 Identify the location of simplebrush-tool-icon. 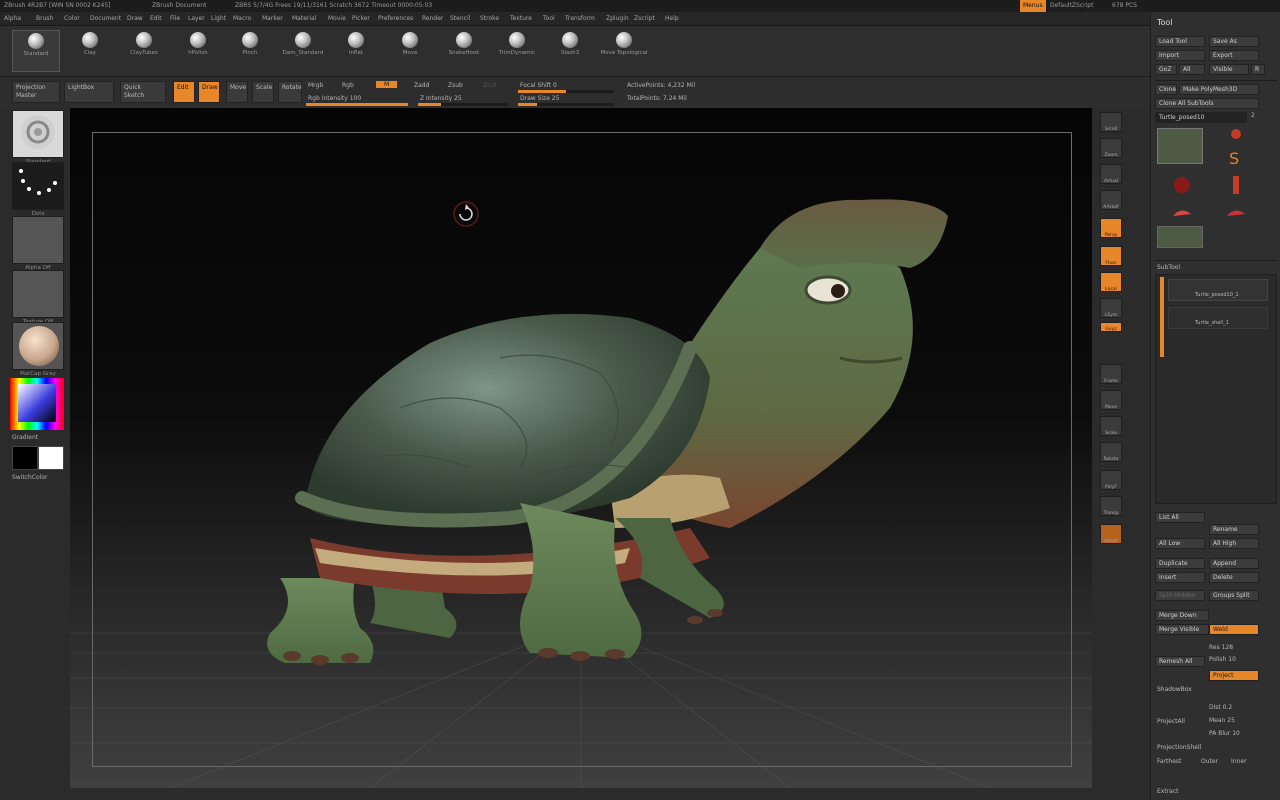
(1236, 137).